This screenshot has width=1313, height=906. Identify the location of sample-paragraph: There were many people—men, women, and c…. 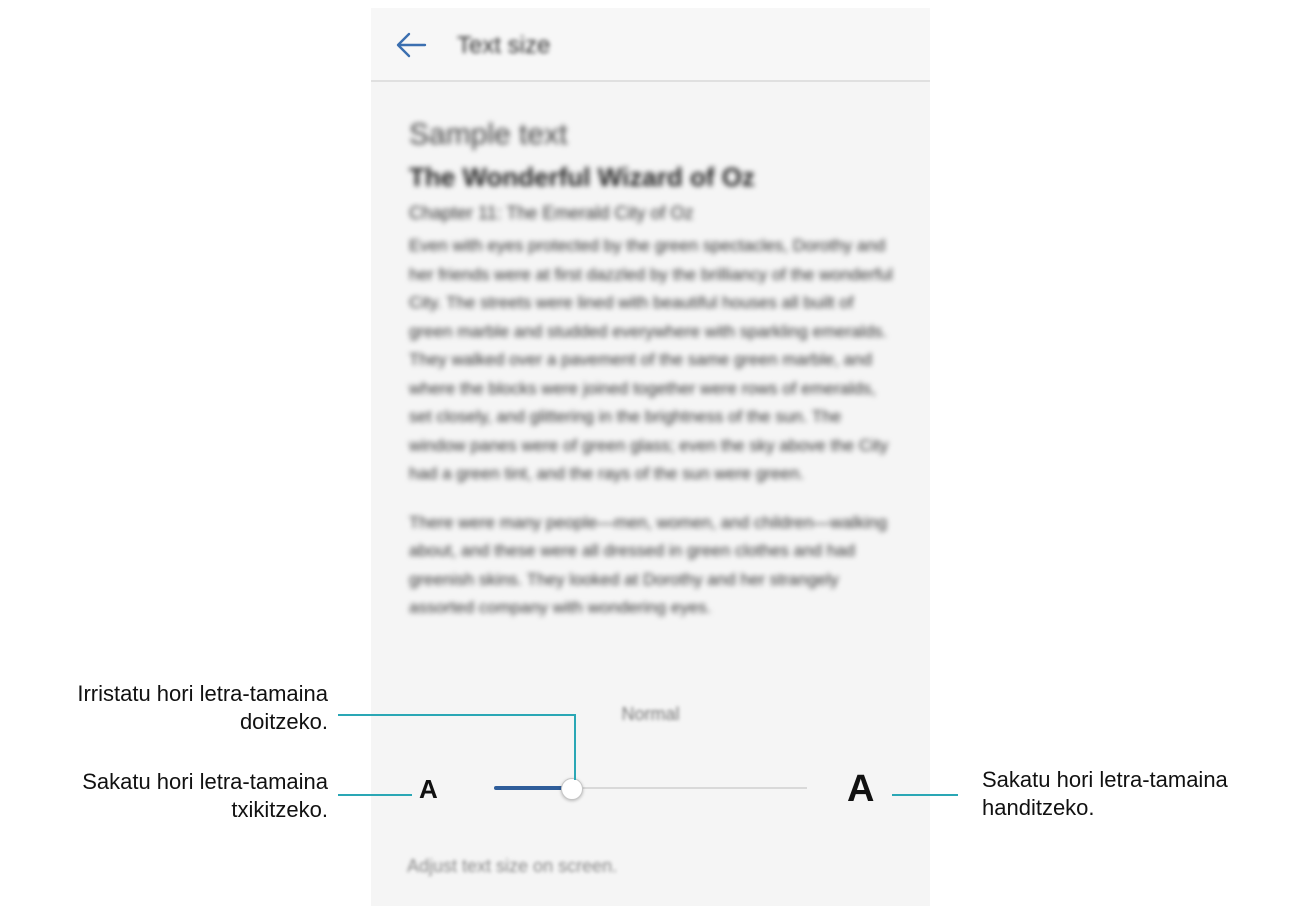
(648, 565).